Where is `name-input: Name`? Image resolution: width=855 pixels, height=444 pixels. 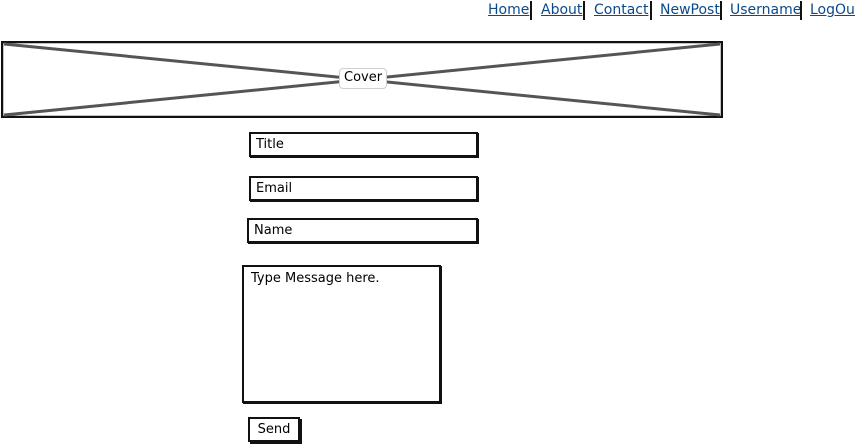 name-input: Name is located at coordinates (362, 230).